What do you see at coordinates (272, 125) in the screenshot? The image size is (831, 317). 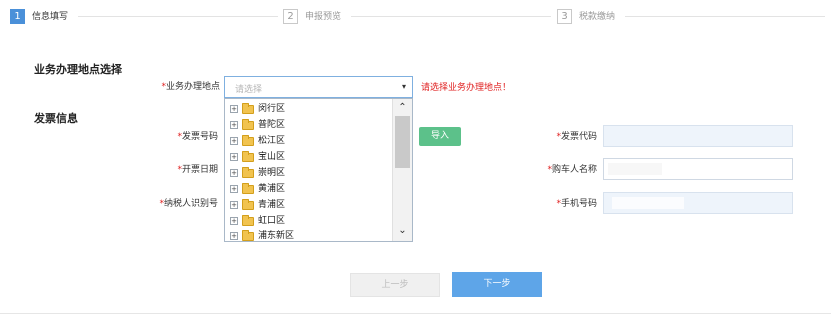 I see `dropdown-item-label: 普陀区` at bounding box center [272, 125].